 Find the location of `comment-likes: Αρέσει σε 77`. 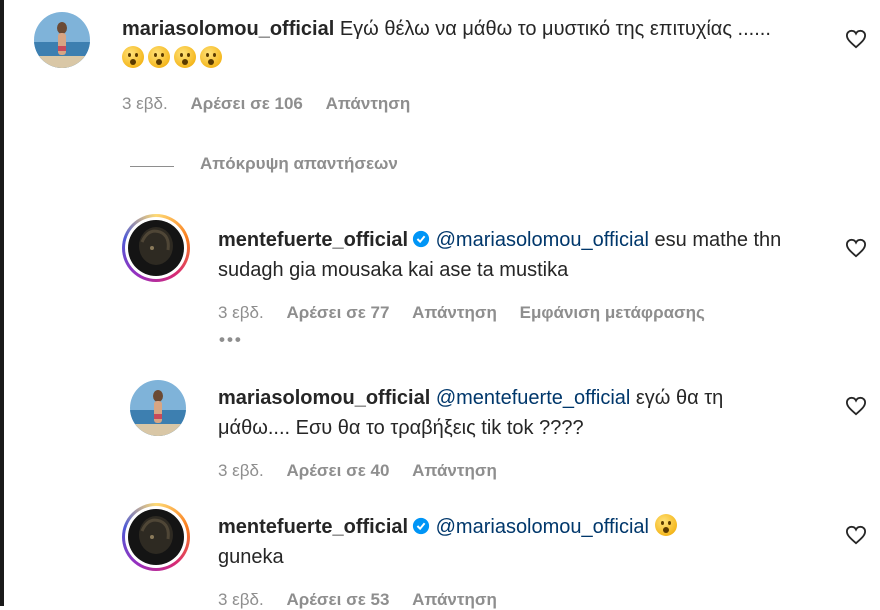

comment-likes: Αρέσει σε 77 is located at coordinates (337, 312).